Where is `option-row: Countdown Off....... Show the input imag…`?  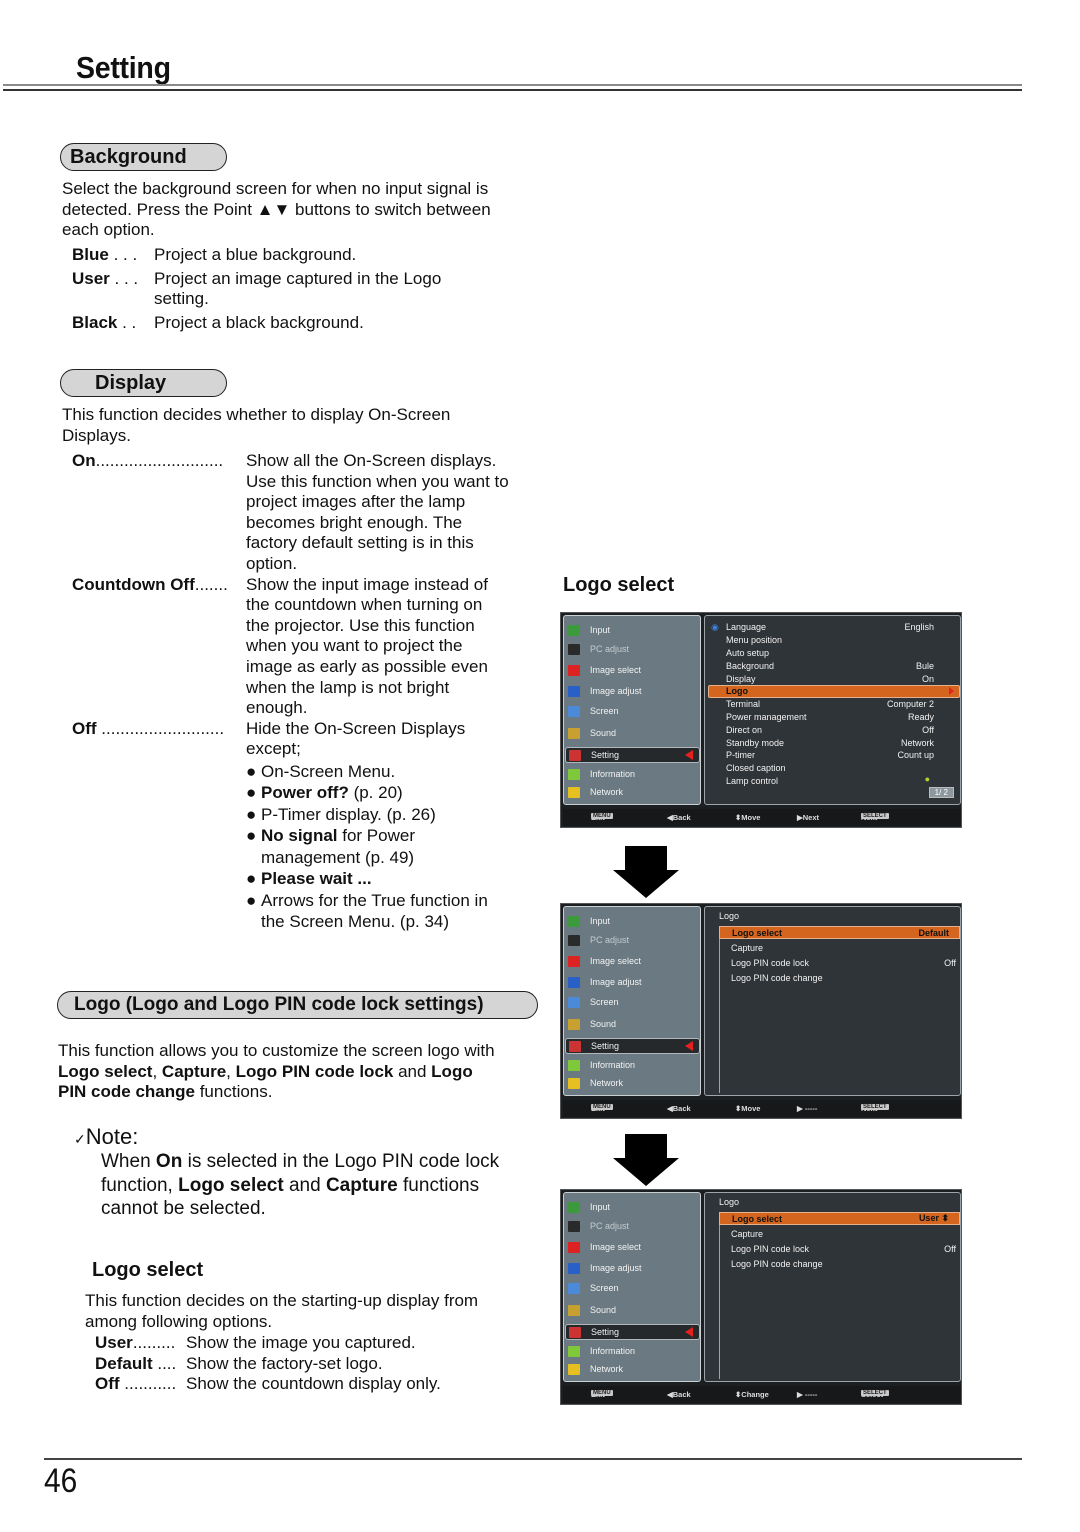 option-row: Countdown Off....... Show the input imag… is located at coordinates (280, 646).